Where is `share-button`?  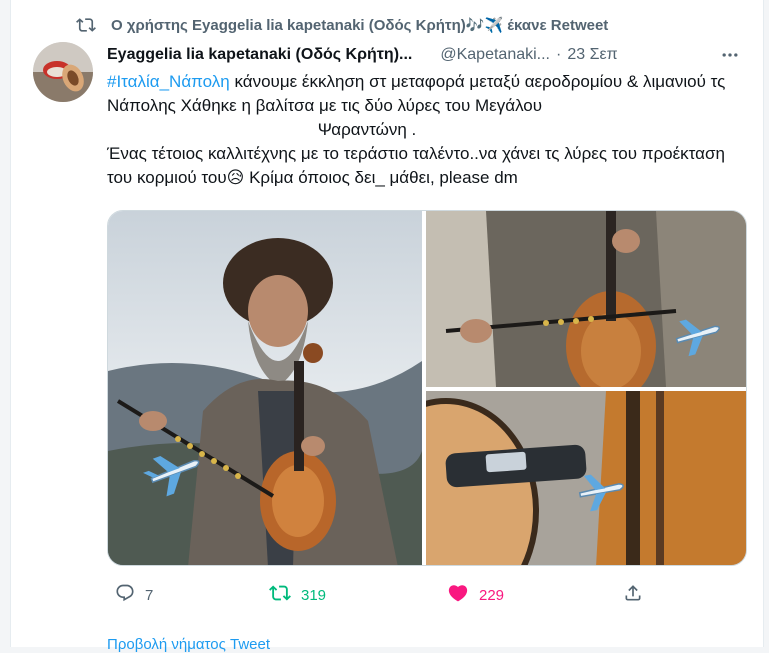
share-button is located at coordinates (633, 595).